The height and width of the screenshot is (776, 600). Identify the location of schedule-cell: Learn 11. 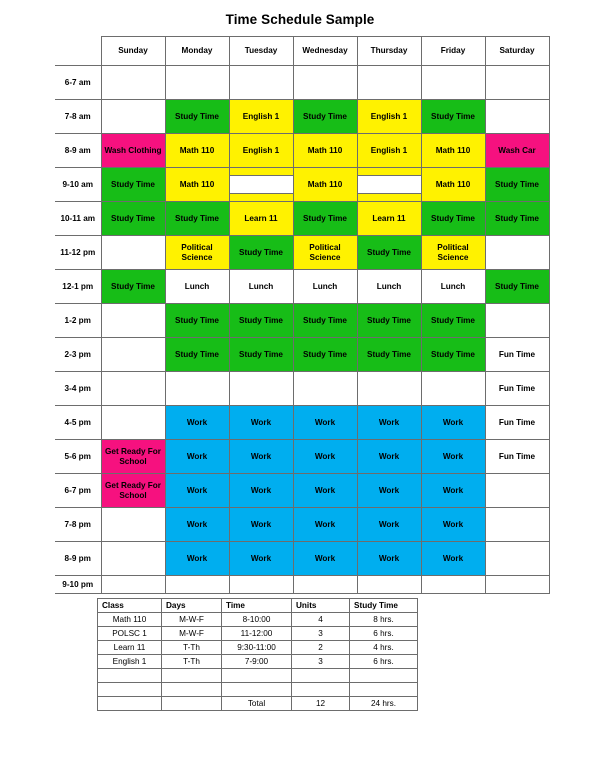
(389, 218).